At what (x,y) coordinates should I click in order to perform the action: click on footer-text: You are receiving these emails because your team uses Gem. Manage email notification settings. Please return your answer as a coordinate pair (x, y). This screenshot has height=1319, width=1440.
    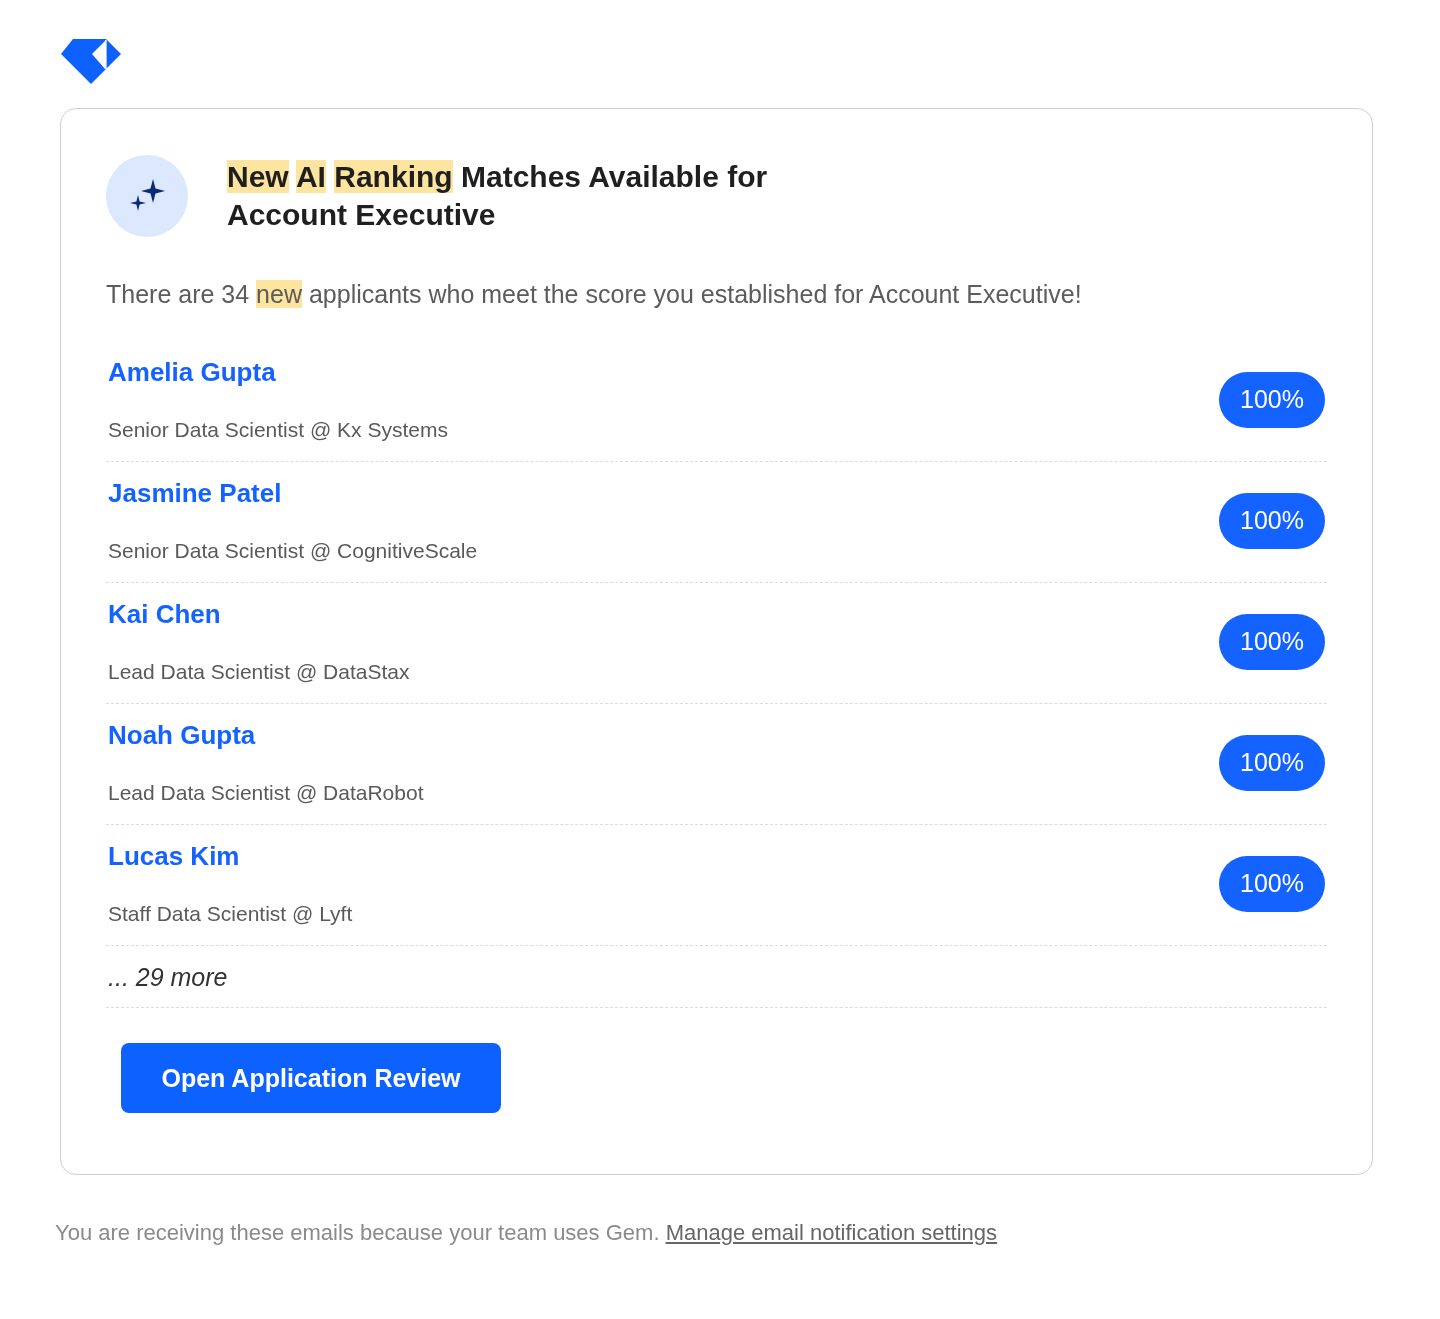
    Looking at the image, I should click on (527, 1233).